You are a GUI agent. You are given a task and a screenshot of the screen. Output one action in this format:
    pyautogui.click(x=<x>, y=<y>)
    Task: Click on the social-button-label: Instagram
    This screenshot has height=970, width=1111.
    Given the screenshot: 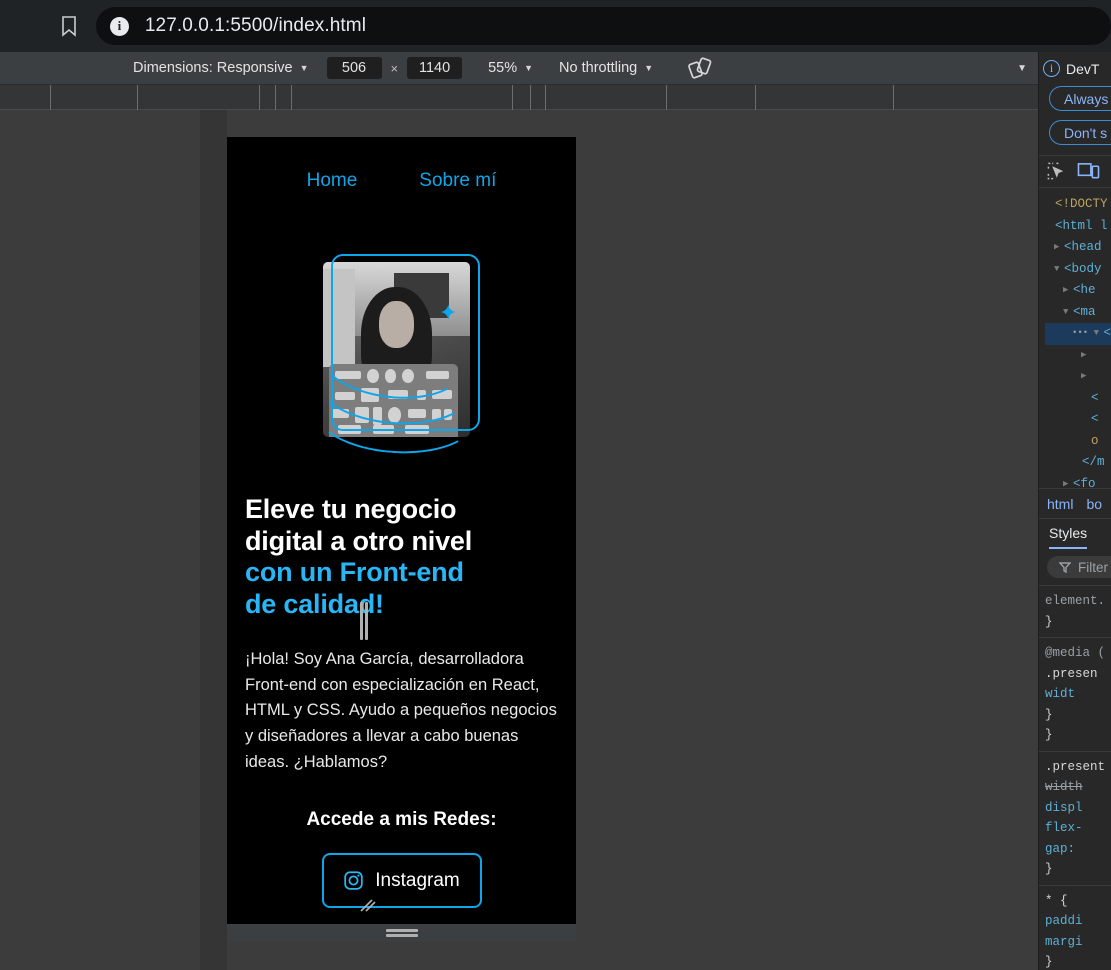 What is the action you would take?
    pyautogui.click(x=417, y=880)
    